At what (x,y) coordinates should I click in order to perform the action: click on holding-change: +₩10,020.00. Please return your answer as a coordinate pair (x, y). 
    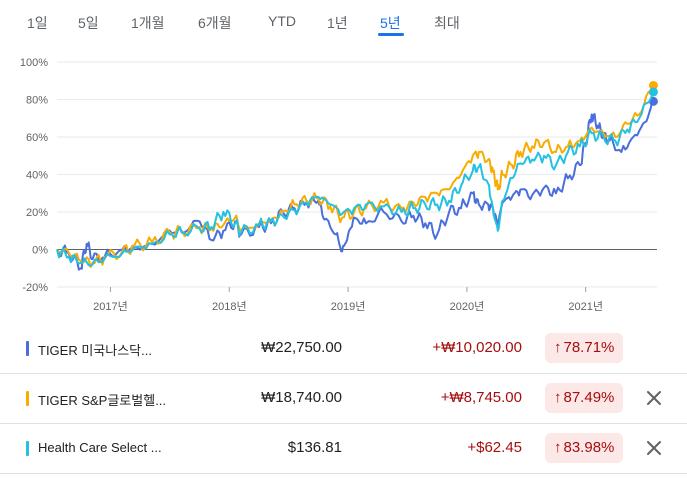
    Looking at the image, I should click on (477, 347).